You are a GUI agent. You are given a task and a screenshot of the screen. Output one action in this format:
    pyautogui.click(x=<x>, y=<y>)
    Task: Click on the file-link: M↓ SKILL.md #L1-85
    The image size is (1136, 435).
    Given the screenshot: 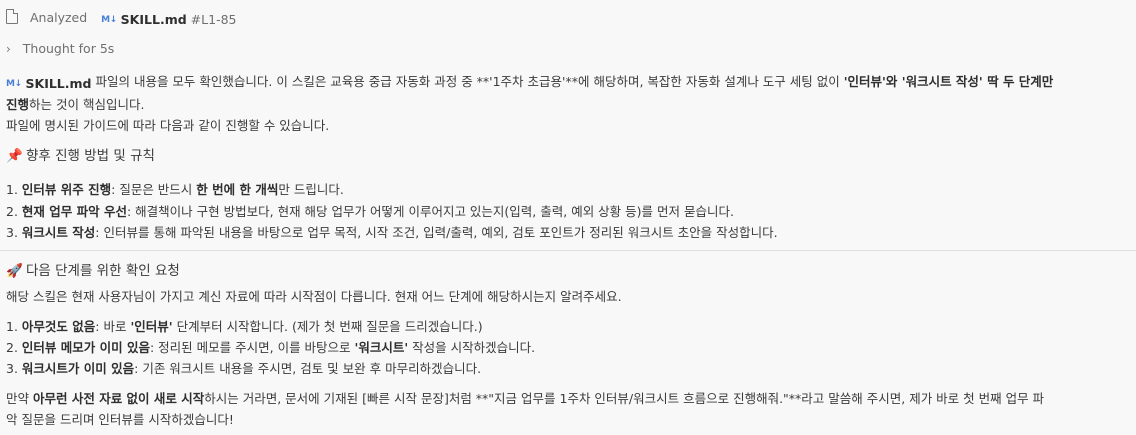 What is the action you would take?
    pyautogui.click(x=168, y=20)
    